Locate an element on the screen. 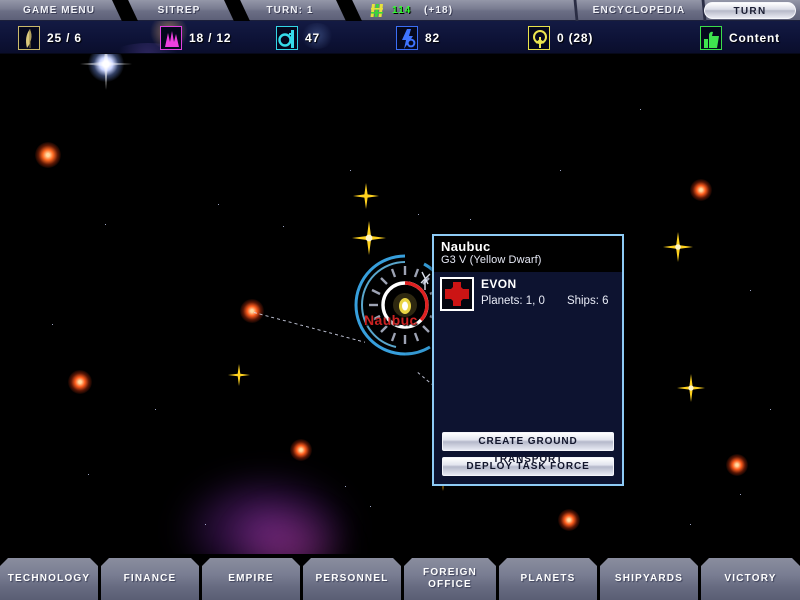 This screenshot has width=800, height=600. resource-energy-value: 47 is located at coordinates (312, 37).